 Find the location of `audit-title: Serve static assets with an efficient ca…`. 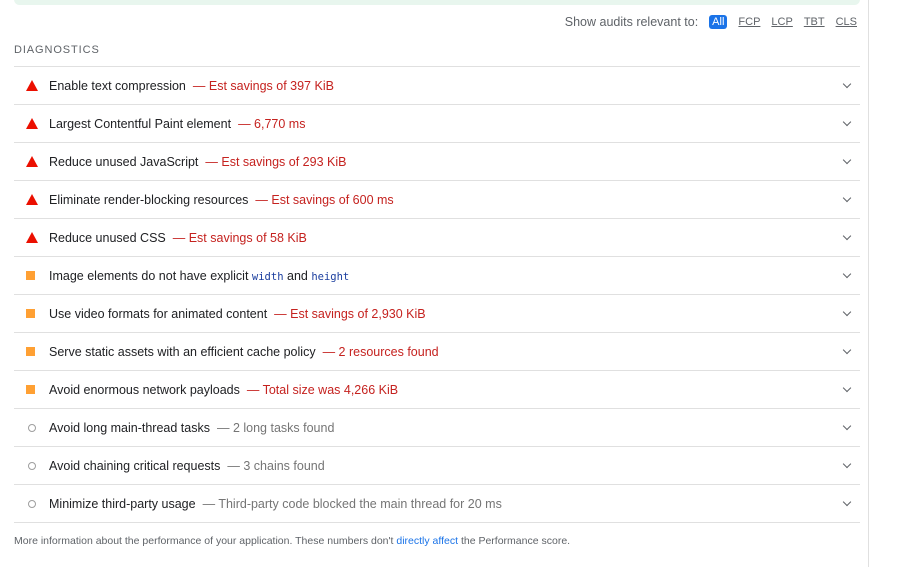

audit-title: Serve static assets with an efficient ca… is located at coordinates (182, 351).